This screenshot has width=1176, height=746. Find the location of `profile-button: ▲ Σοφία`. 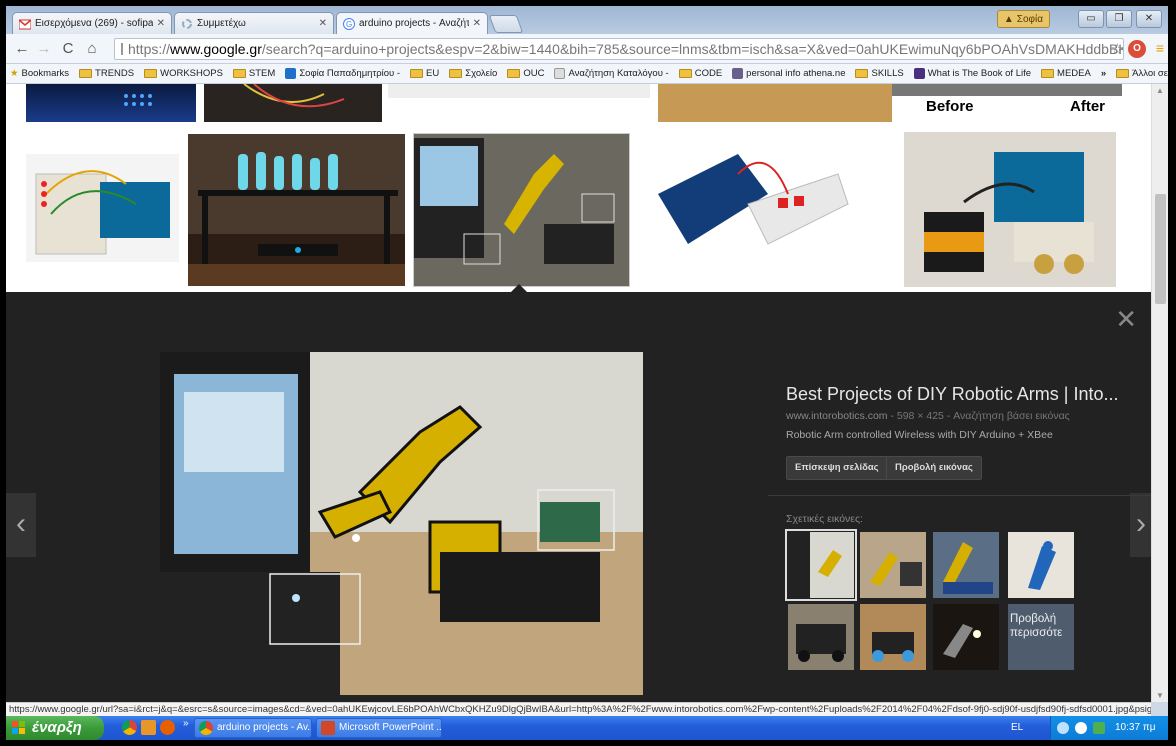

profile-button: ▲ Σοφία is located at coordinates (1023, 19).